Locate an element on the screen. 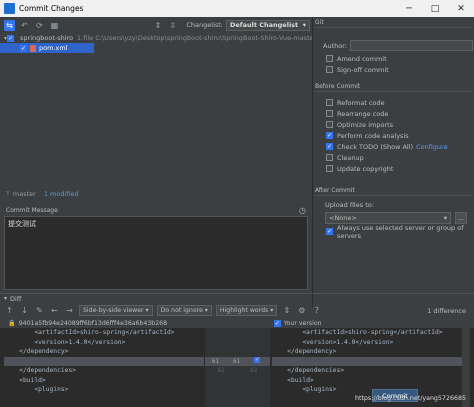 The width and height of the screenshot is (474, 407). author-input is located at coordinates (411, 45).